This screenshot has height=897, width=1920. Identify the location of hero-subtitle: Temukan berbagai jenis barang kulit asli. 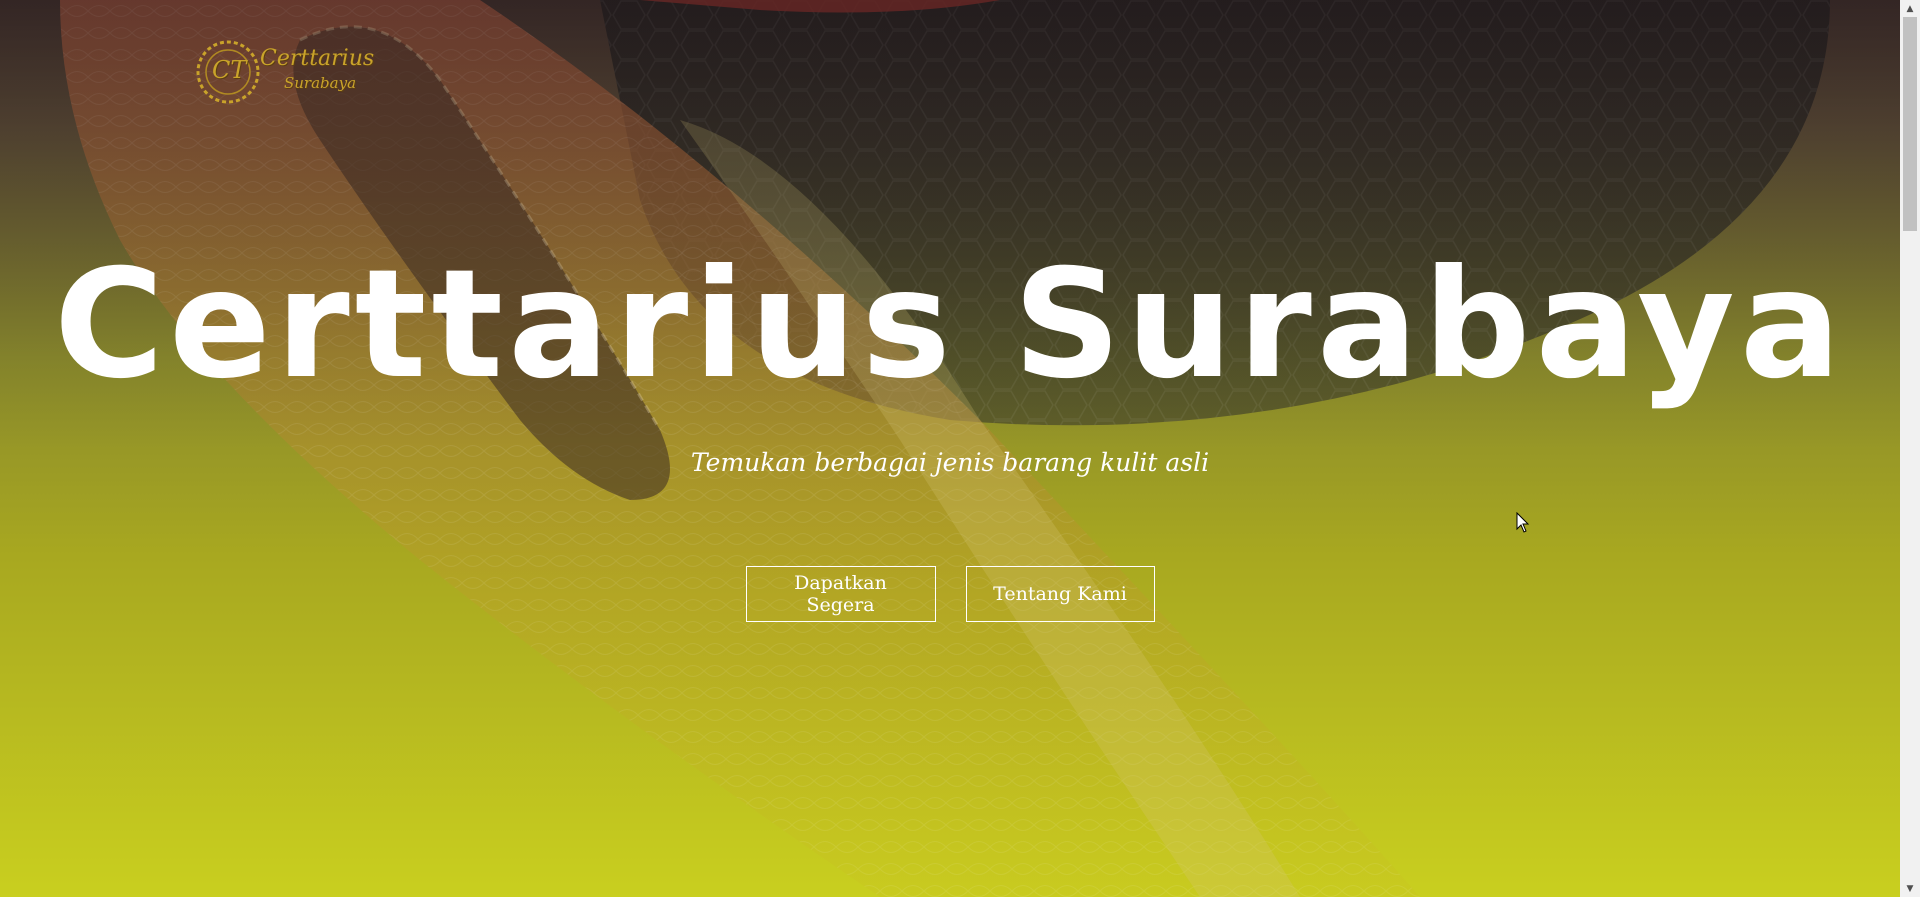
(950, 462).